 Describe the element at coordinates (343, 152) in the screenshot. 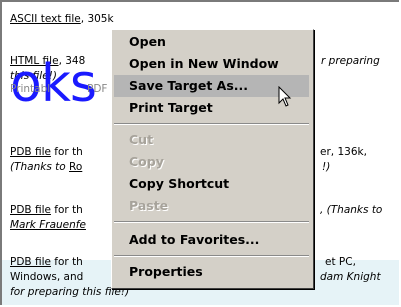

I see `entry-tail: er, 136k,` at that location.